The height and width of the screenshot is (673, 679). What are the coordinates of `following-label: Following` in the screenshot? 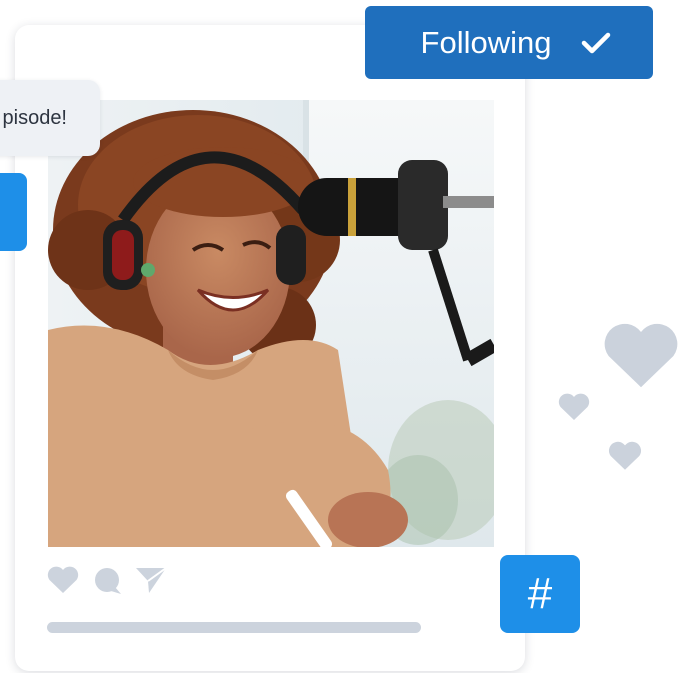 It's located at (486, 42).